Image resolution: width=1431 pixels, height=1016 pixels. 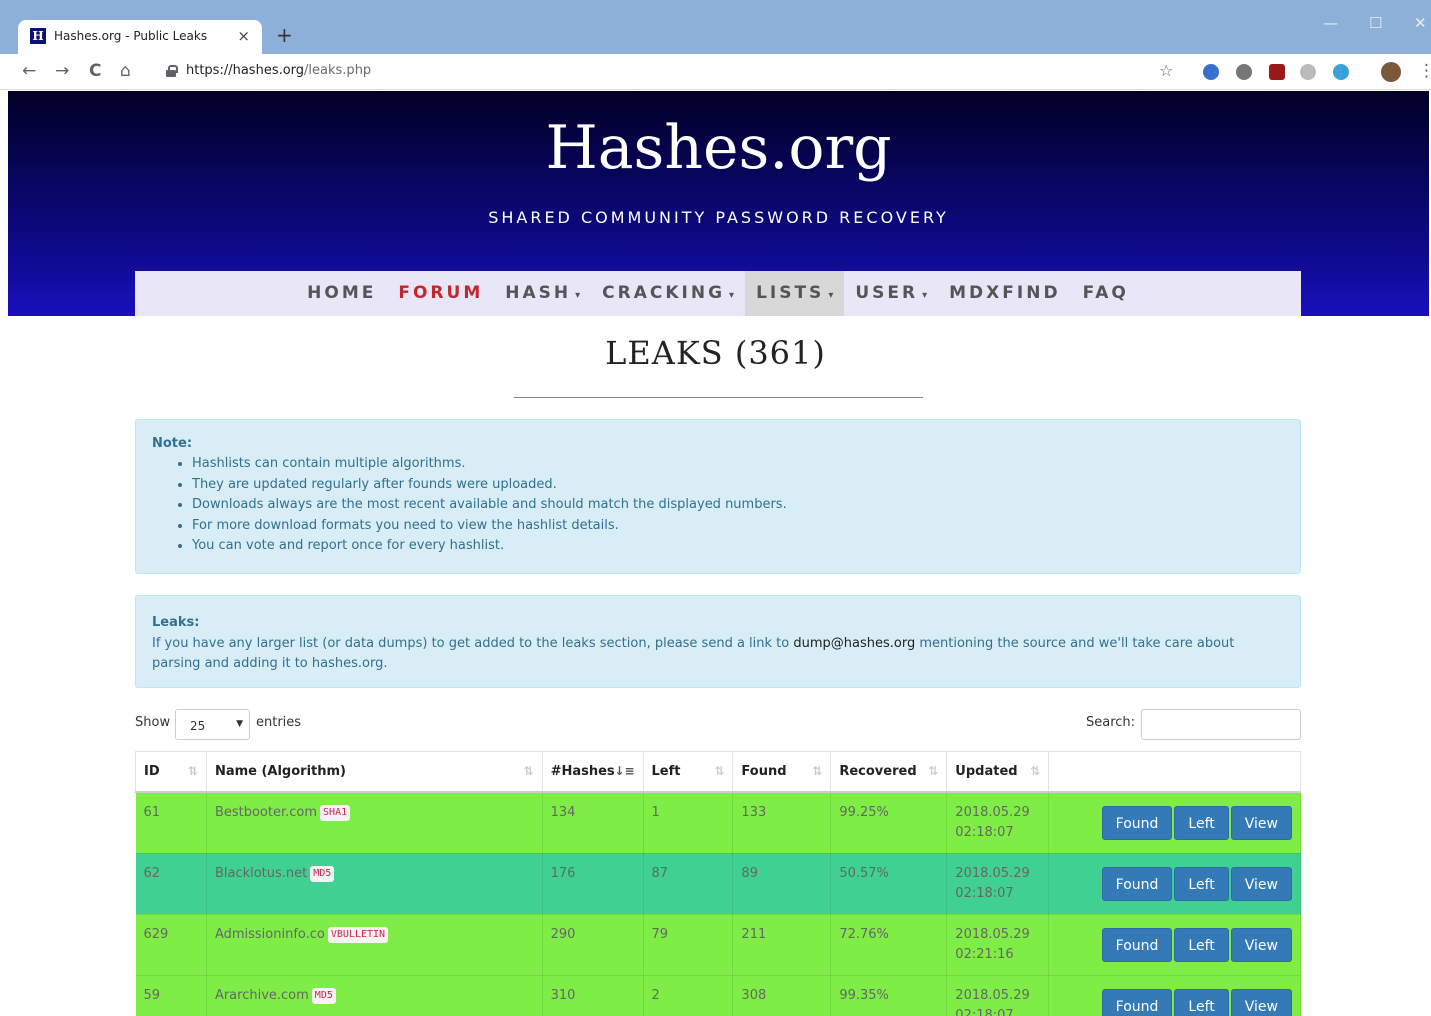 I want to click on cell-left: 79, so click(x=688, y=945).